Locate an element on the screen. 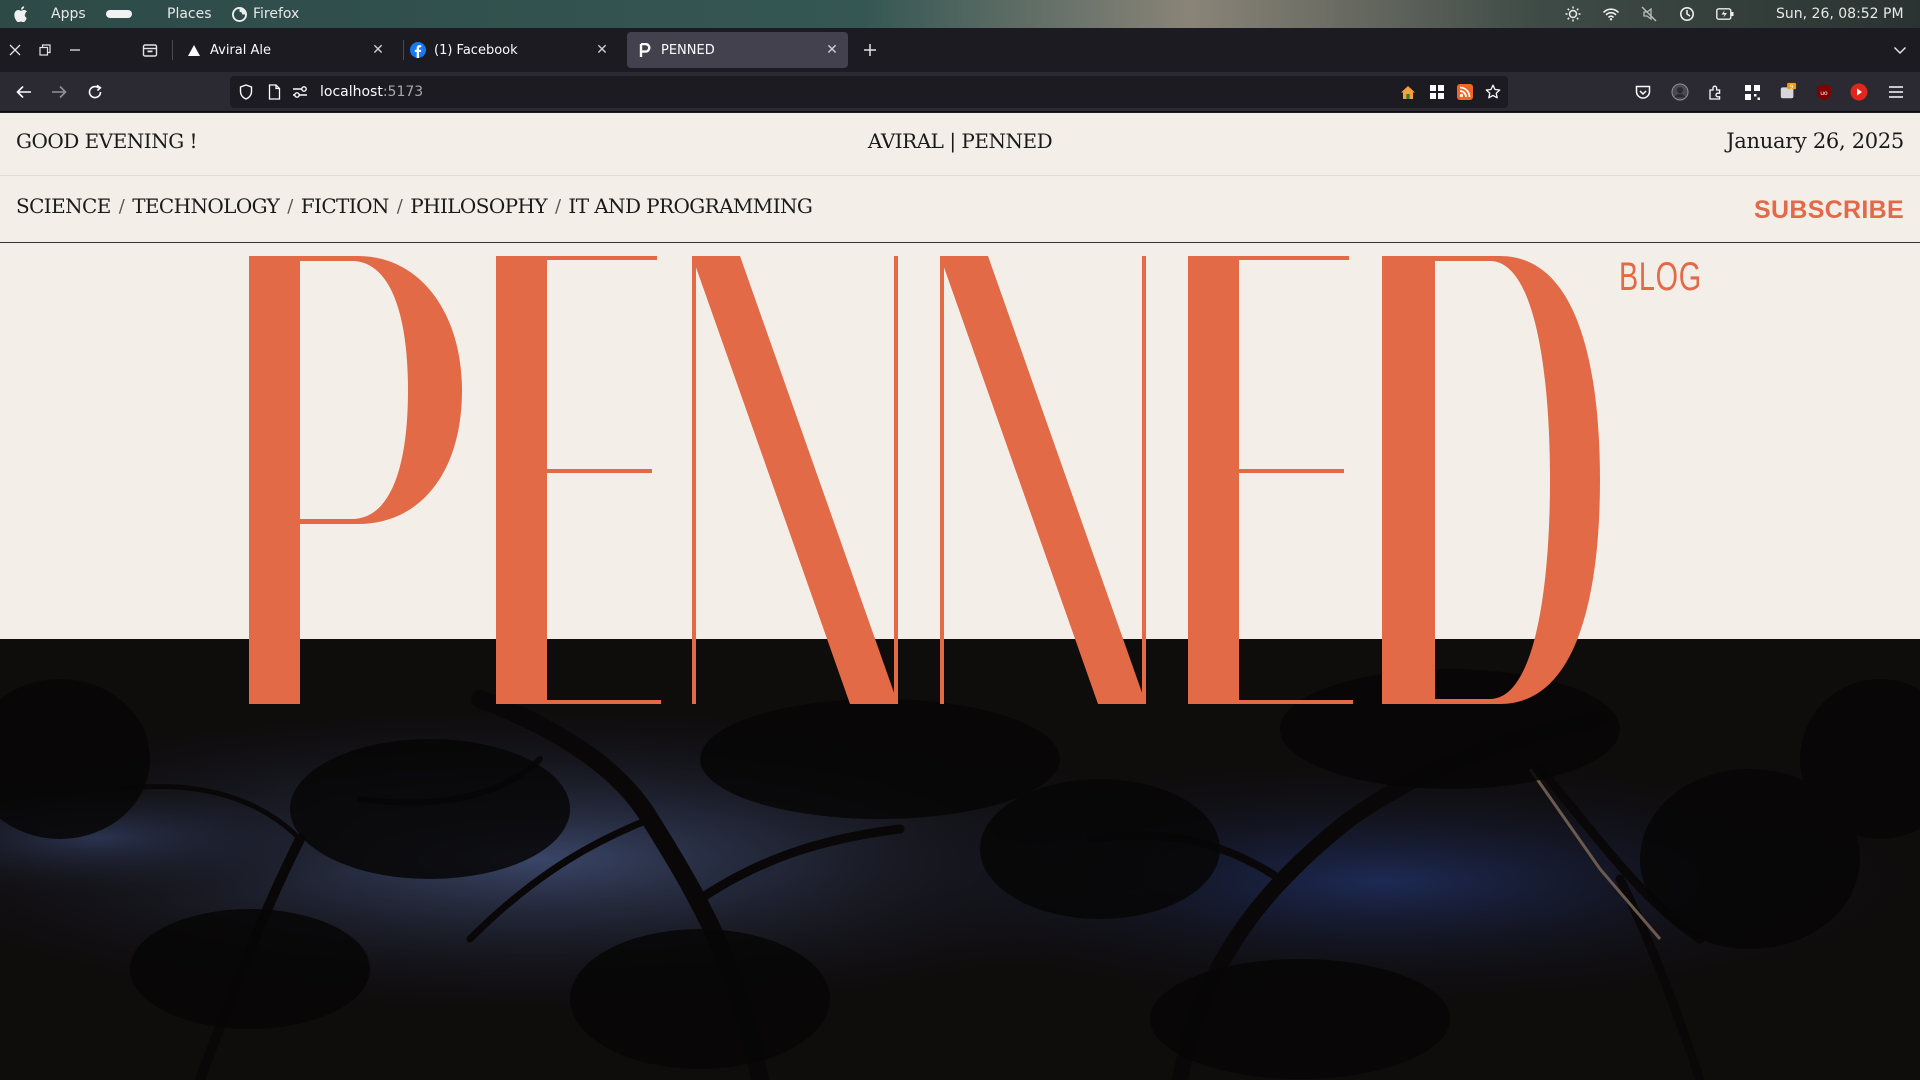 Image resolution: width=1920 pixels, height=1080 pixels. tab-title: PENNED is located at coordinates (688, 50).